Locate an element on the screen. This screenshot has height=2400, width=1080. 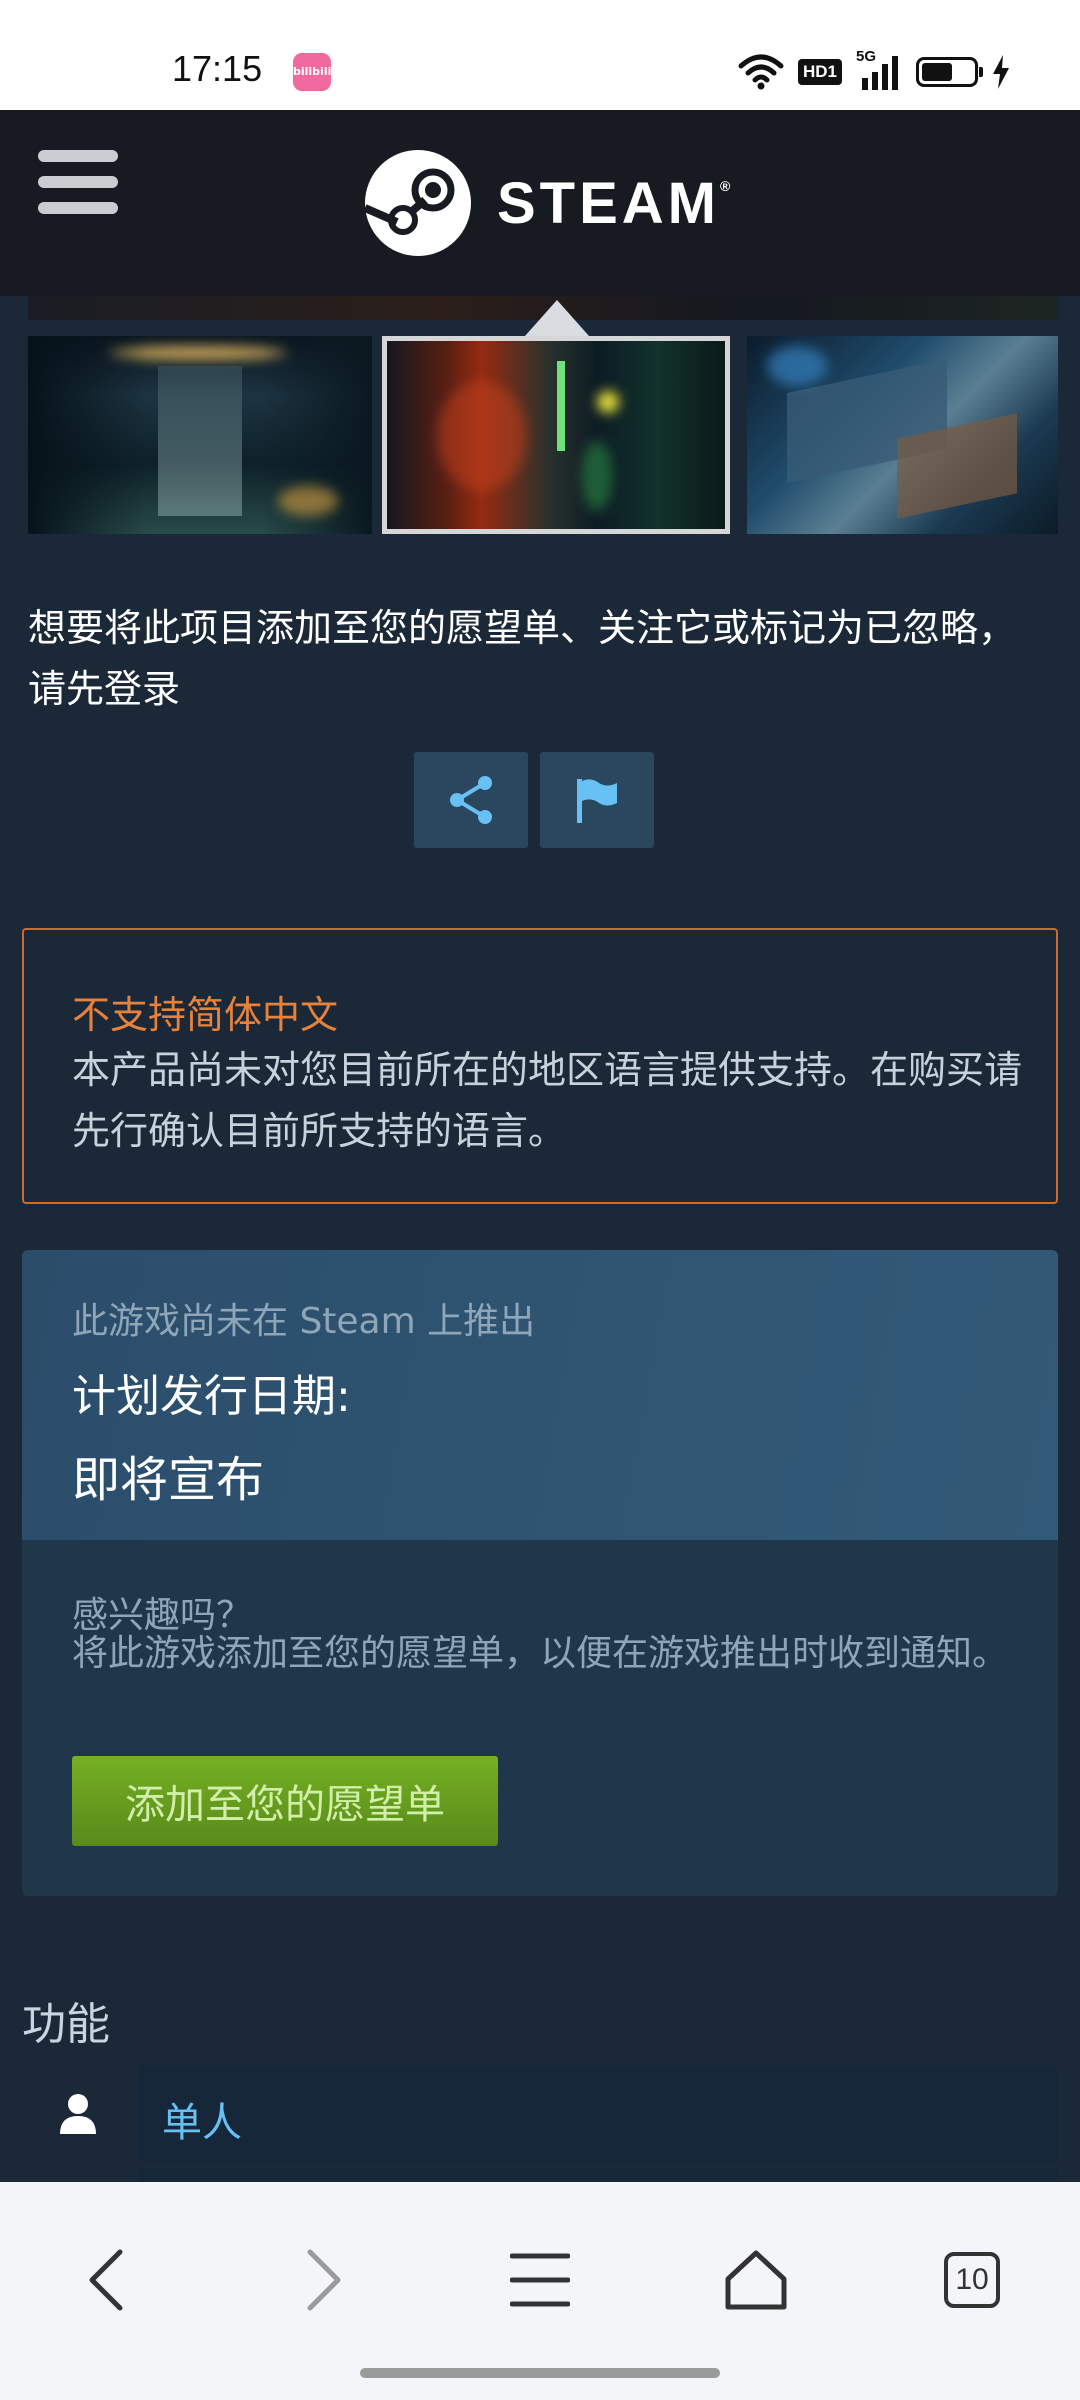
steam-logo: STEAM® is located at coordinates (547, 203).